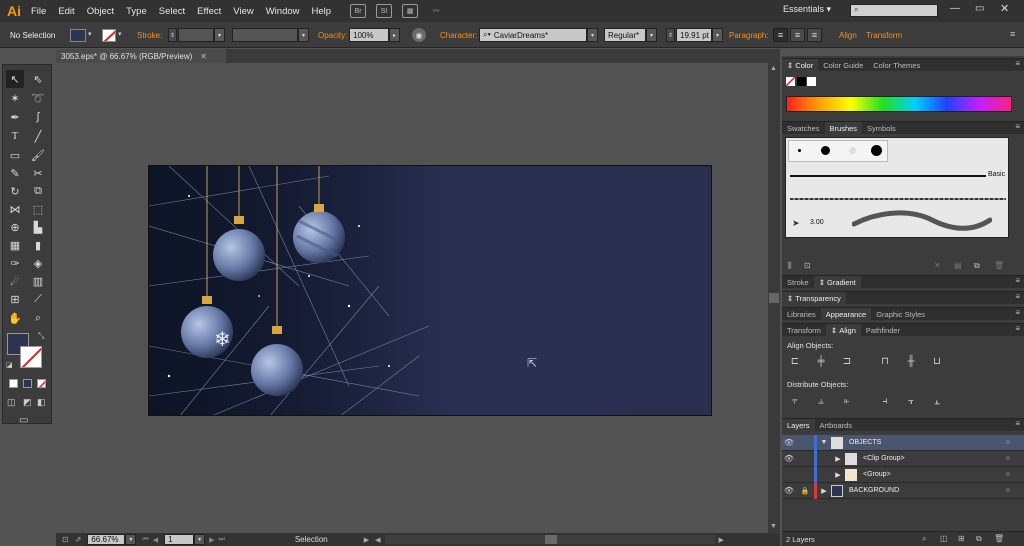 The image size is (1024, 546). Describe the element at coordinates (15, 227) in the screenshot. I see `shape-builder-tool-icon: ⊕` at that location.